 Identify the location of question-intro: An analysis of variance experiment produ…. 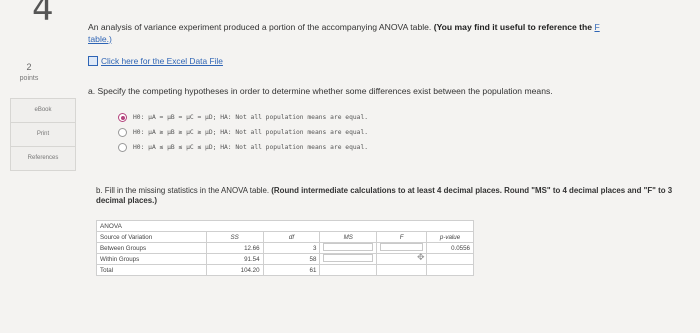
(391, 33).